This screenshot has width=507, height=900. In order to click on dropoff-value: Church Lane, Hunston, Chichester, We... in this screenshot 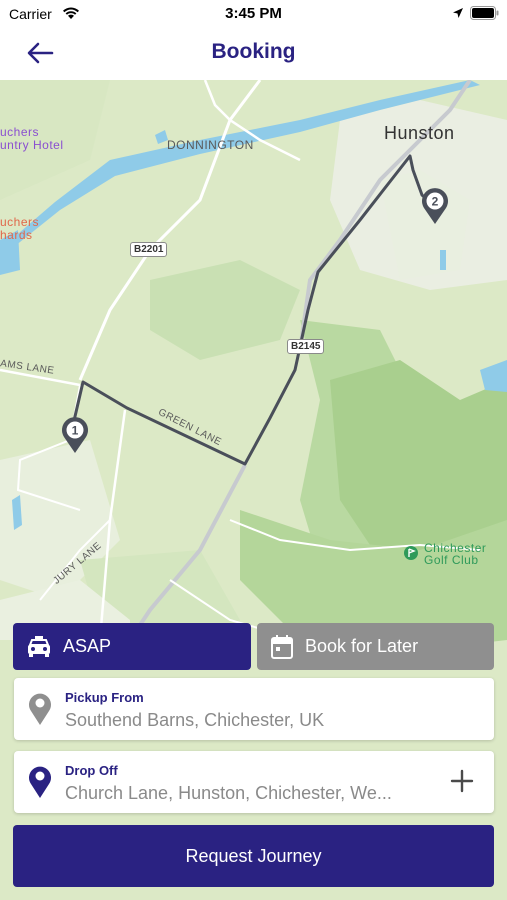, I will do `click(228, 793)`.